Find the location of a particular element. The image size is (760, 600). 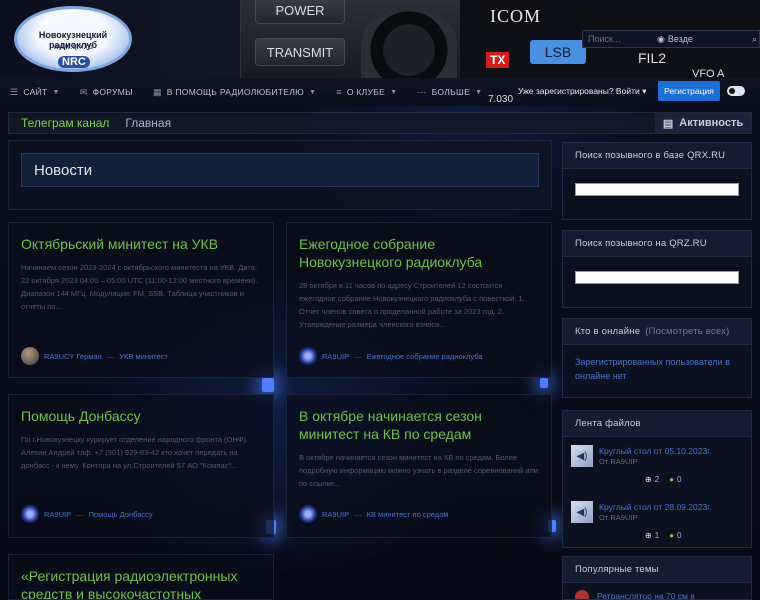

more-icon: ⋯ is located at coordinates (422, 91).